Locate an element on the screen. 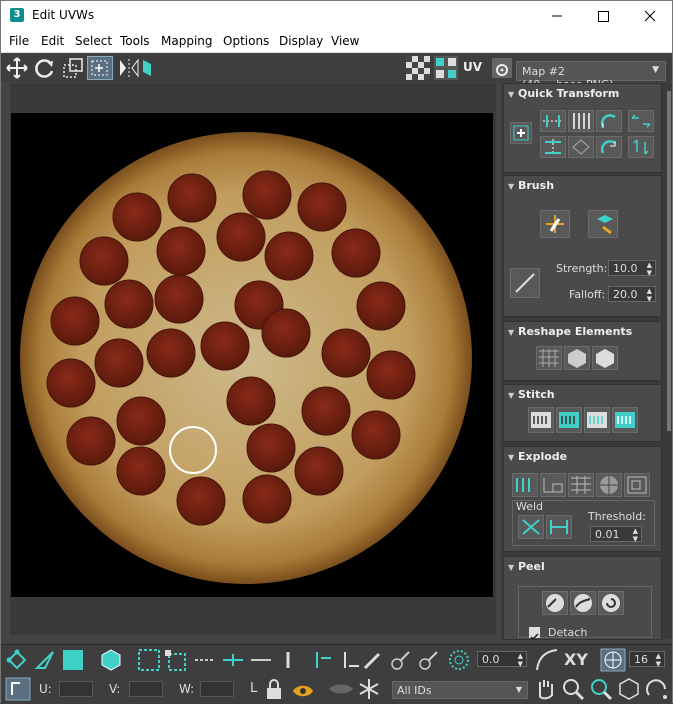  menu-edit: Edit is located at coordinates (52, 41).